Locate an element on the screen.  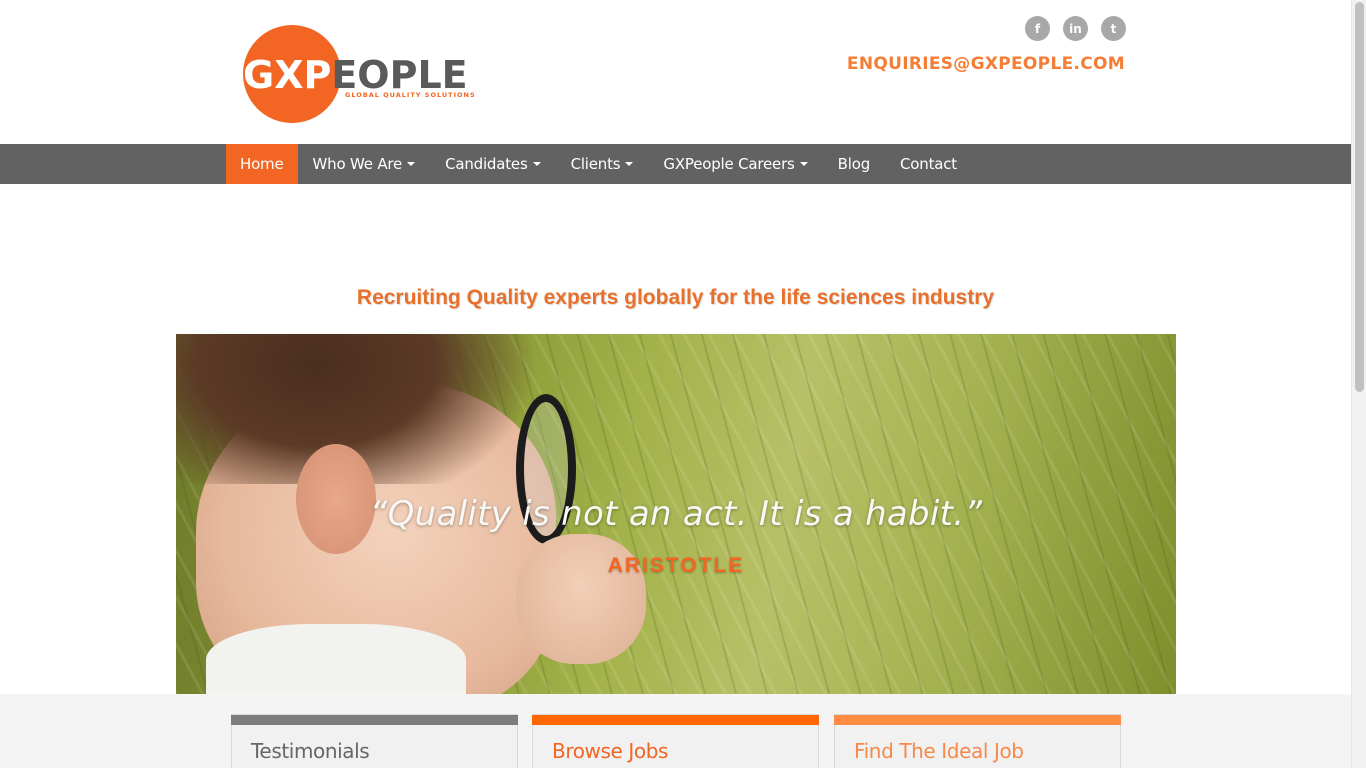
nav-item-gxpeople-careers: GXPeople Careers is located at coordinates (735, 164).